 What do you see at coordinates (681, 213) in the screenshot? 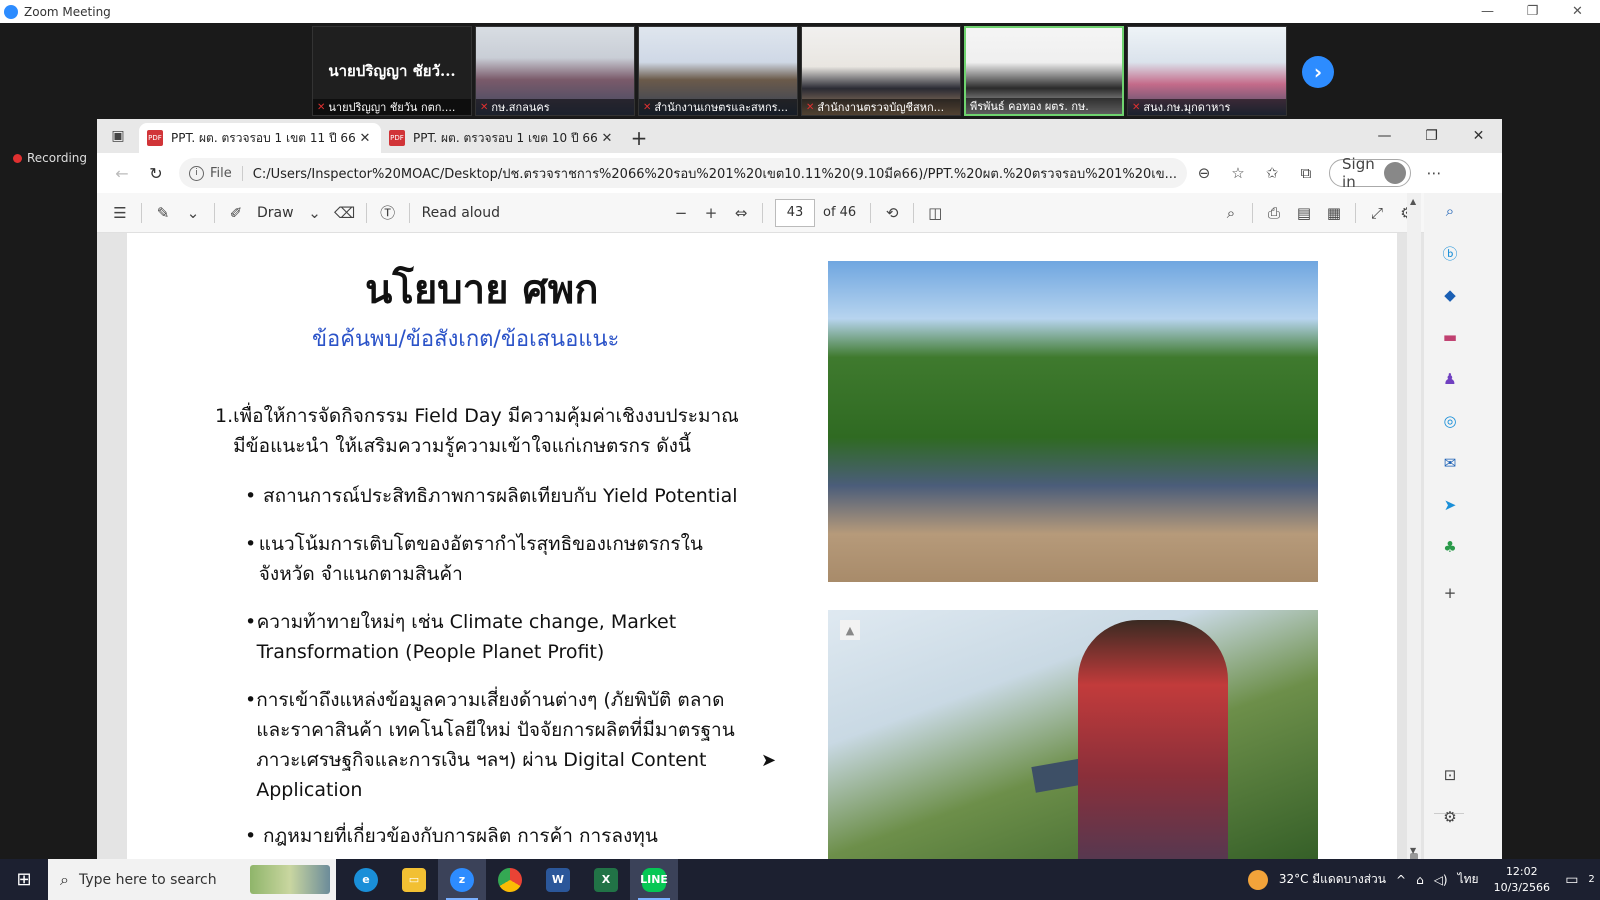
I see `minus-icon: −` at bounding box center [681, 213].